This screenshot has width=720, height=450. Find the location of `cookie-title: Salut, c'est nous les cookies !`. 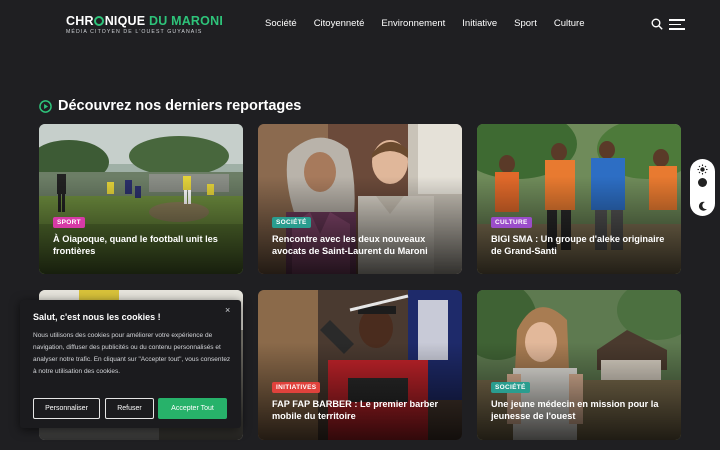

cookie-title: Salut, c'est nous les cookies ! is located at coordinates (97, 317).